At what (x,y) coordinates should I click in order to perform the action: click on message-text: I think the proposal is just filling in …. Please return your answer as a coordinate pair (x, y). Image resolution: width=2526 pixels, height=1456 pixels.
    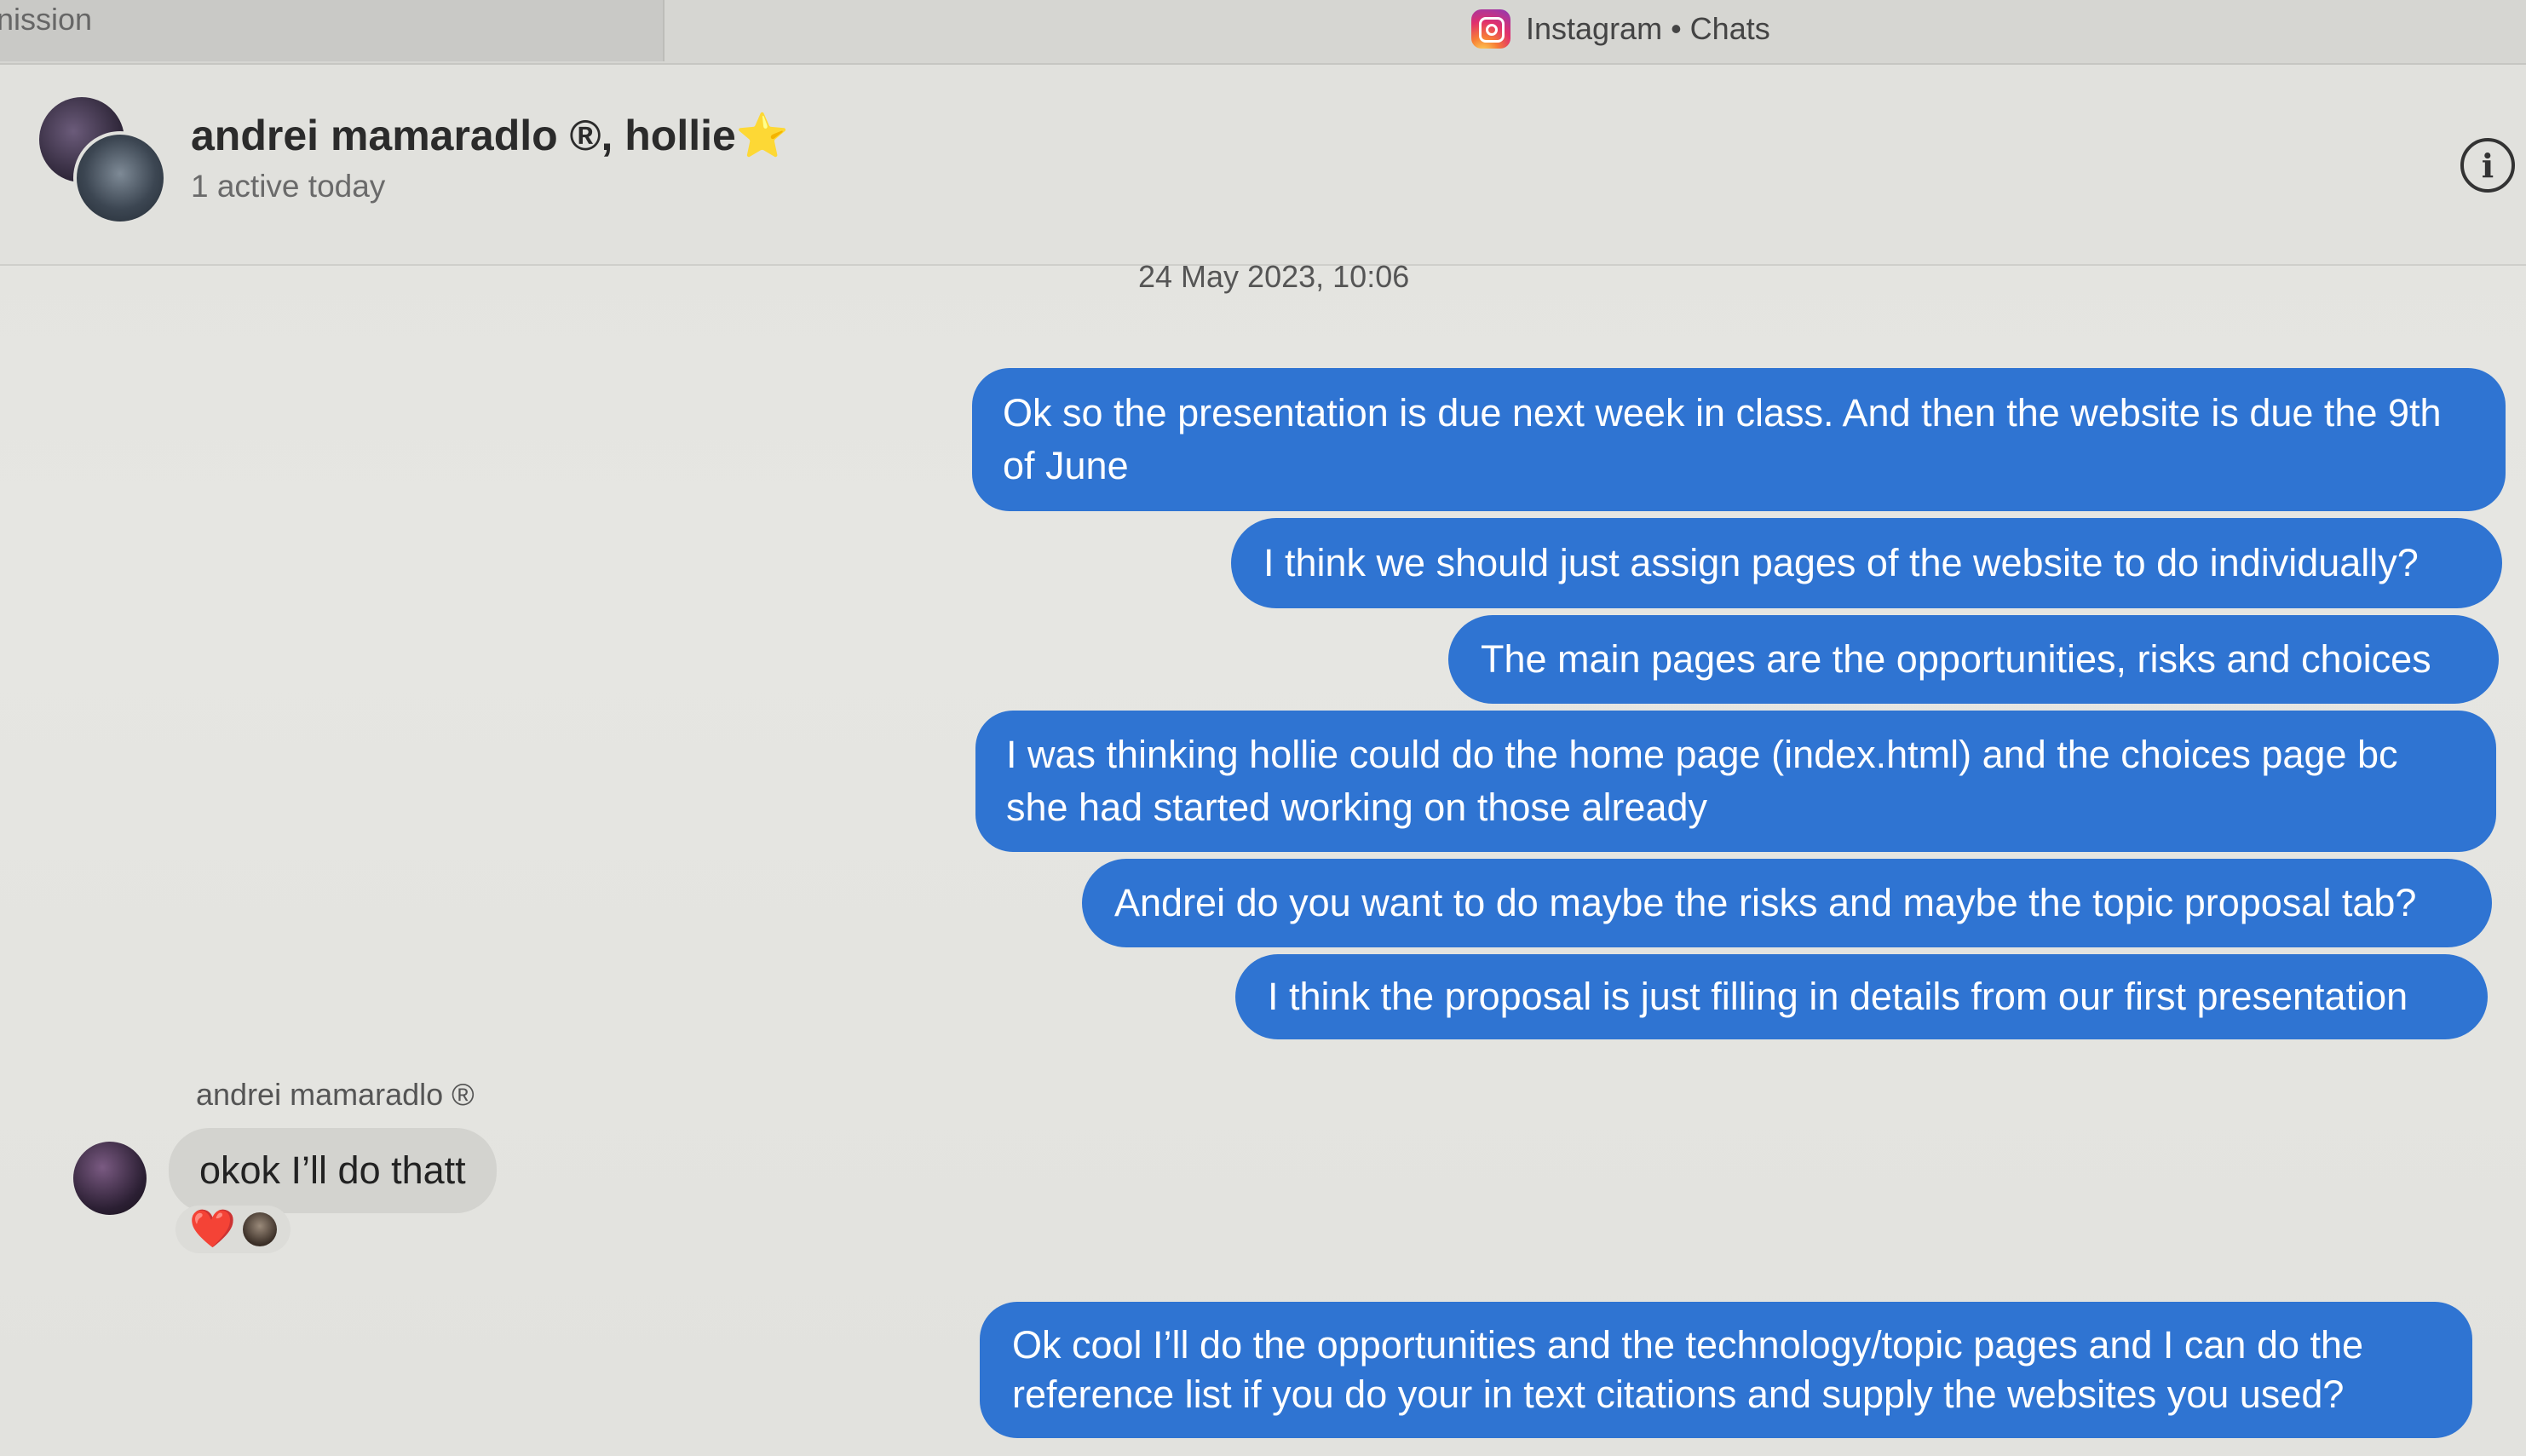
    Looking at the image, I should click on (1838, 996).